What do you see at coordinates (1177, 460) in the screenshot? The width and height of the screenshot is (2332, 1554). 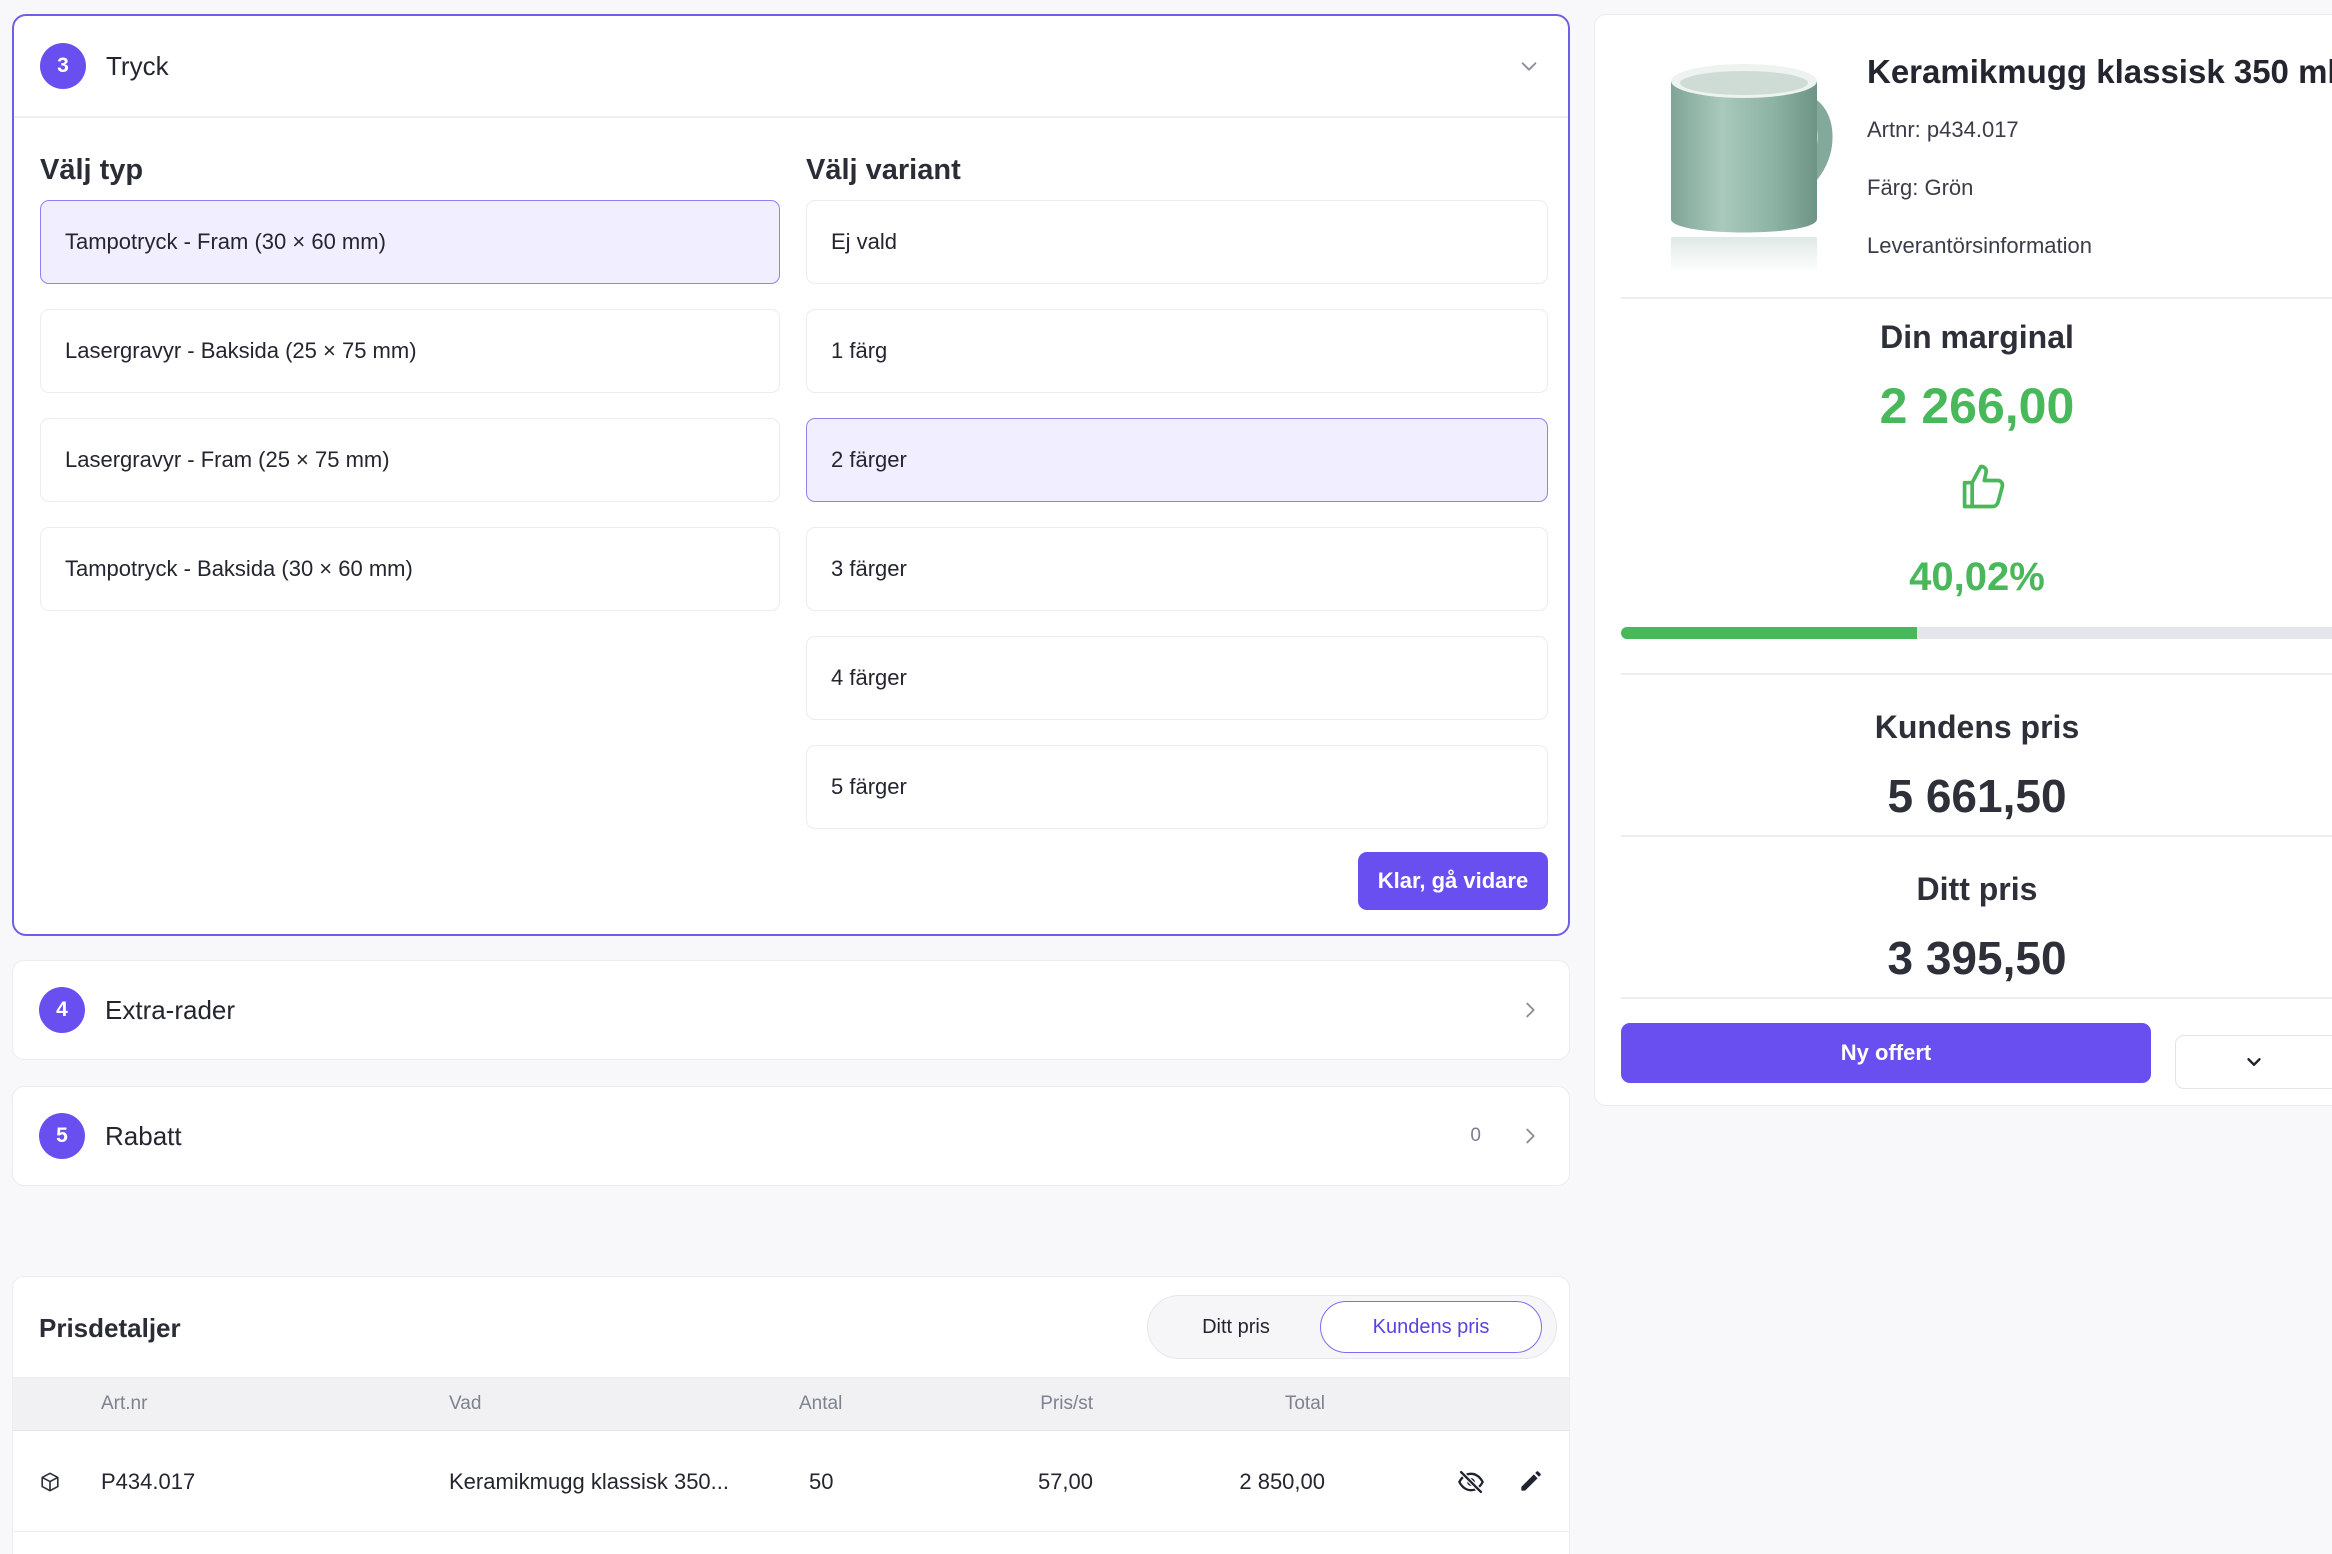 I see `variant-option: 2 färger` at bounding box center [1177, 460].